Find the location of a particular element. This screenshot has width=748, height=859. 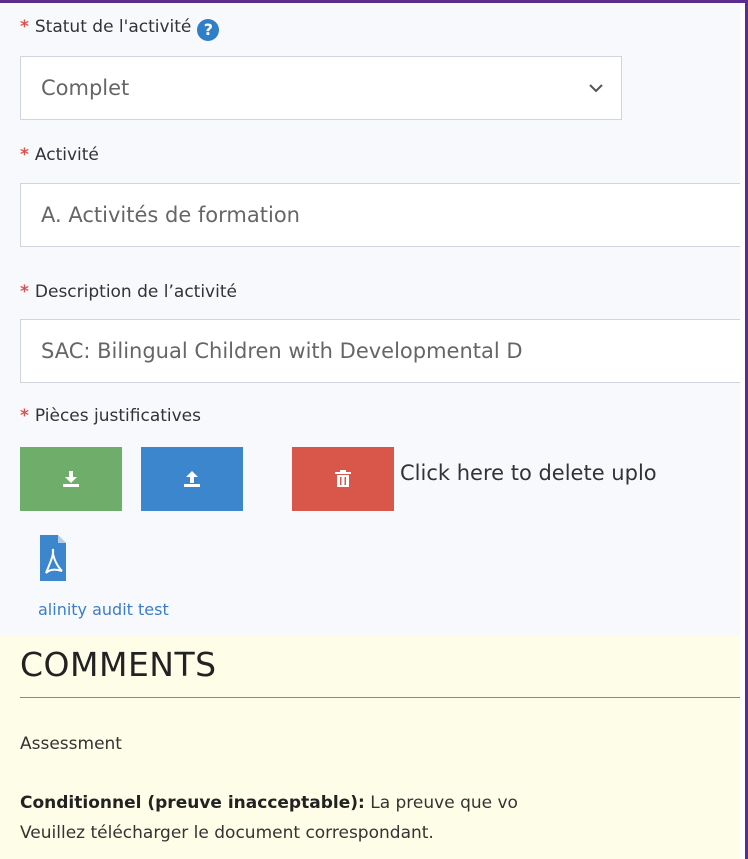

activity-label-text: Activité is located at coordinates (66, 155).